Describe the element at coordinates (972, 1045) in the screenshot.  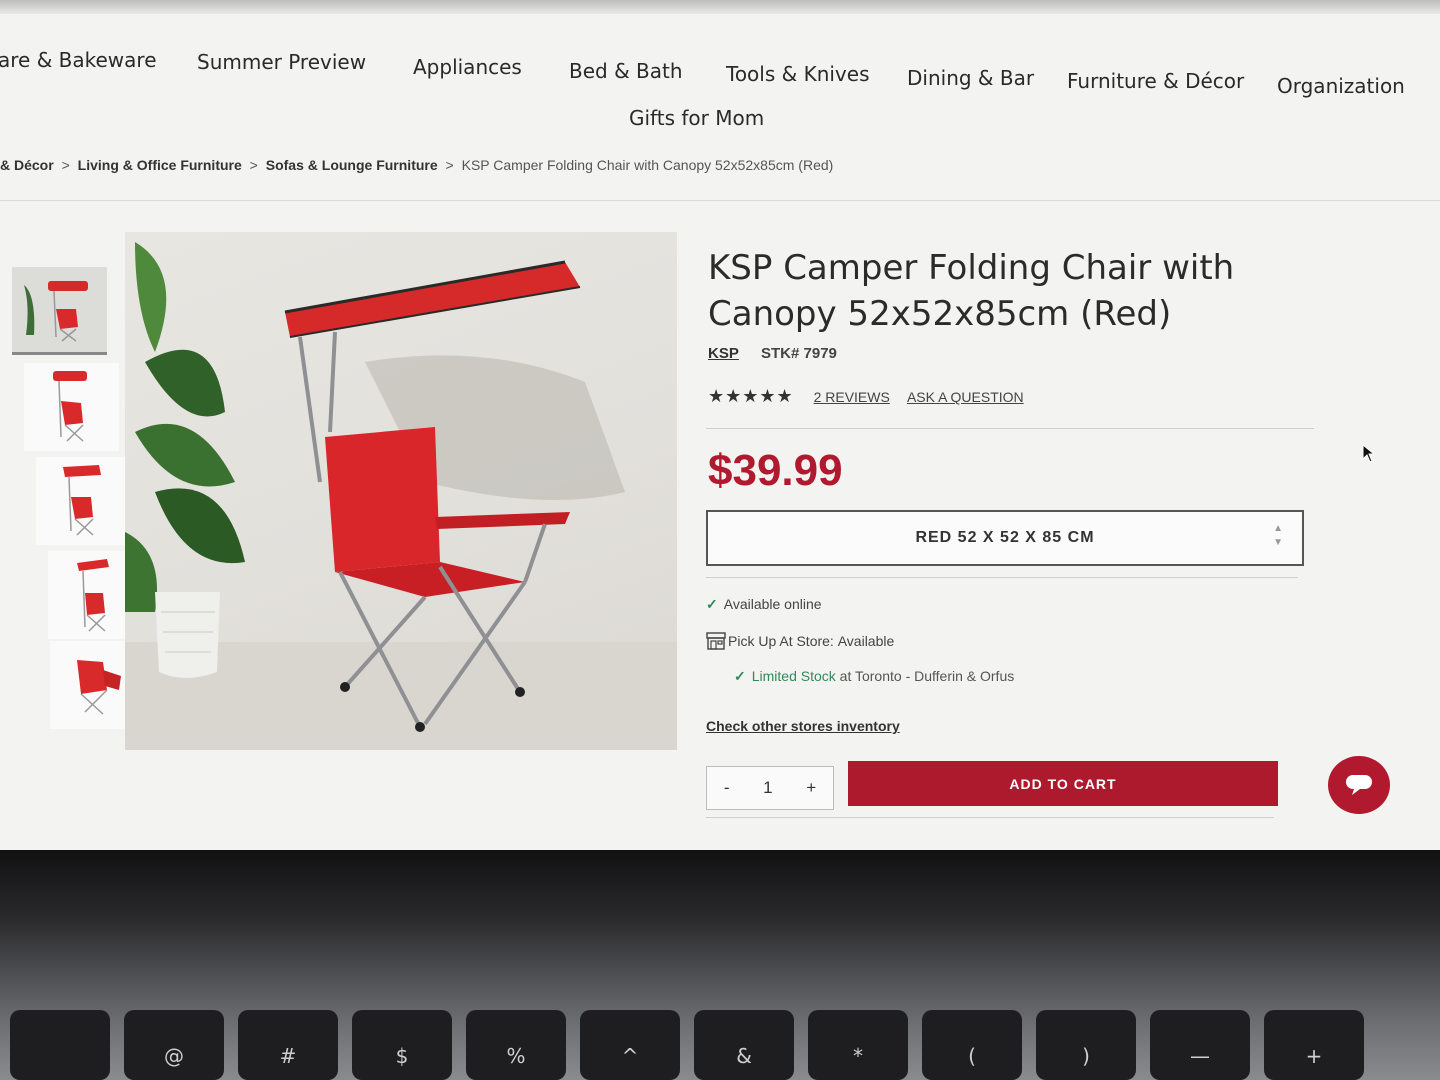
I see `keyboard-key: (` at that location.